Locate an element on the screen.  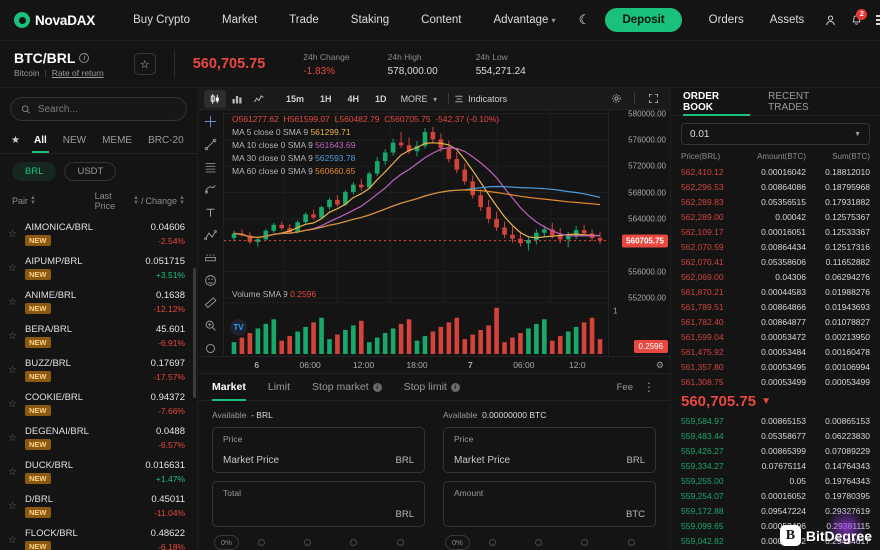
deposit-button: Deposit is located at coordinates (643, 20).